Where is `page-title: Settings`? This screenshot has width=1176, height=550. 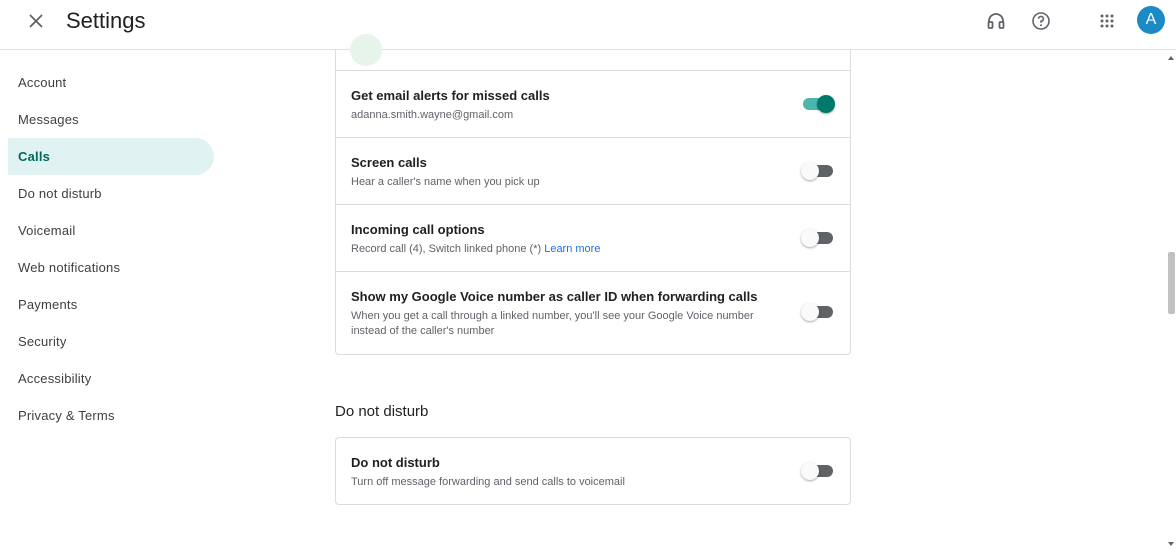
page-title: Settings is located at coordinates (106, 20).